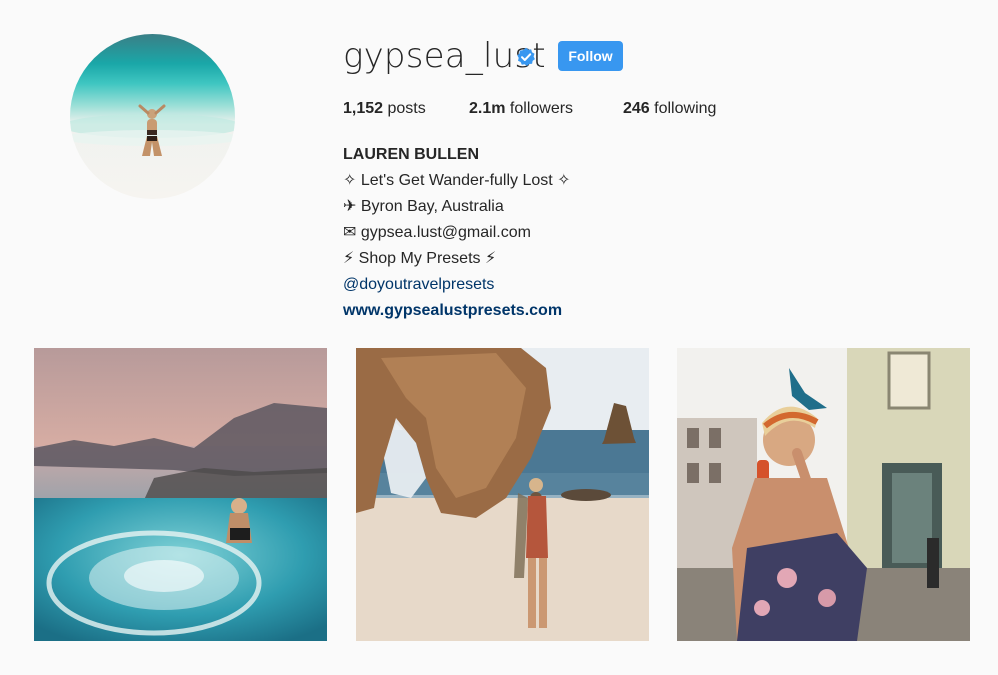 The width and height of the screenshot is (998, 675). Describe the element at coordinates (406, 108) in the screenshot. I see `posts-label: posts` at that location.